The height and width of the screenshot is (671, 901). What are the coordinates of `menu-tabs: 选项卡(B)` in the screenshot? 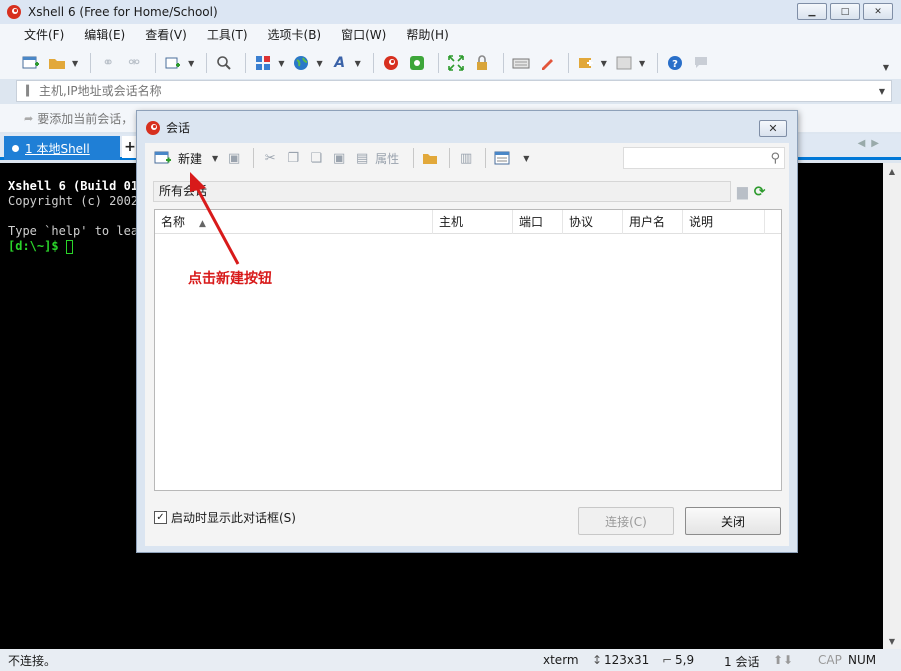 It's located at (295, 35).